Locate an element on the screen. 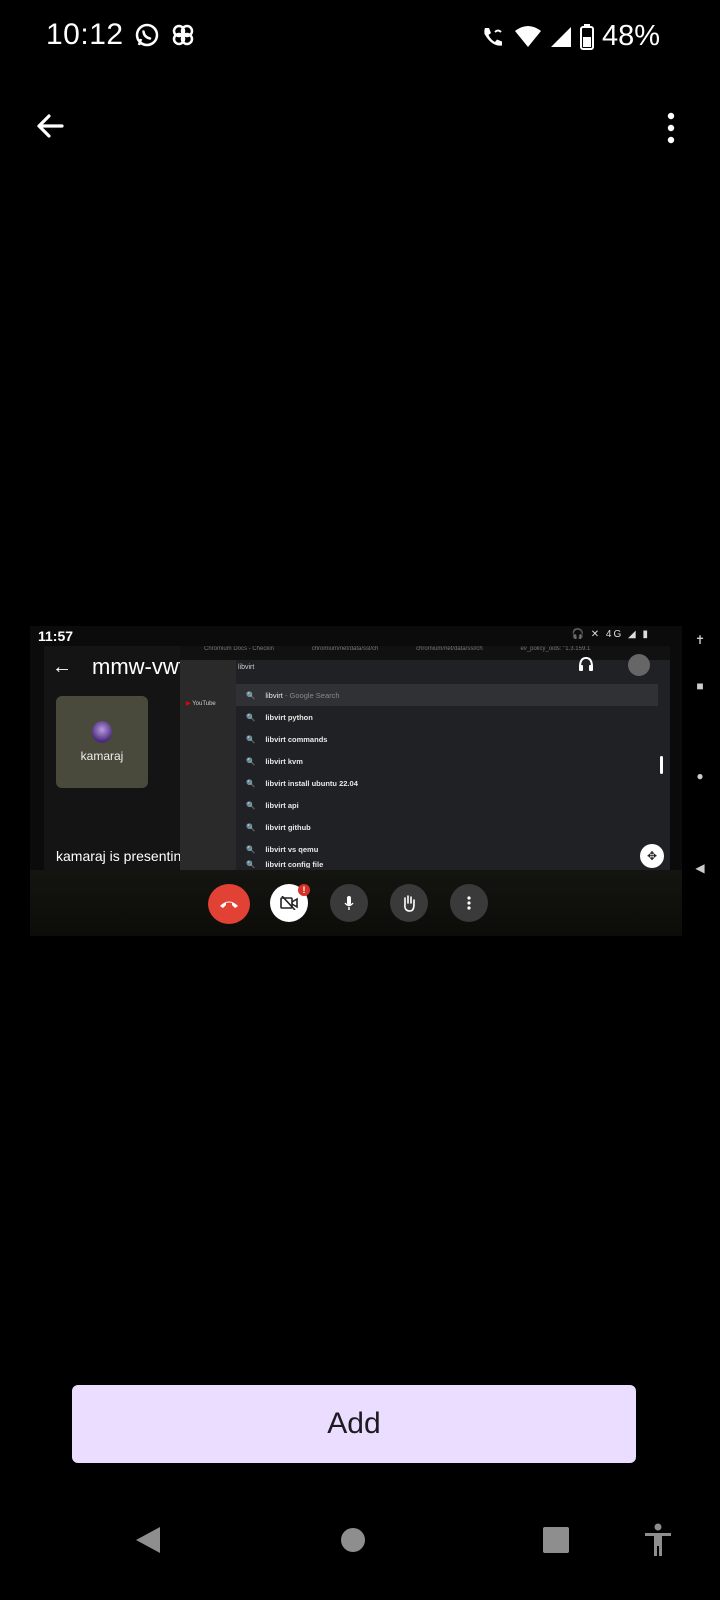 The width and height of the screenshot is (720, 1600). arrow-left-icon is located at coordinates (50, 126).